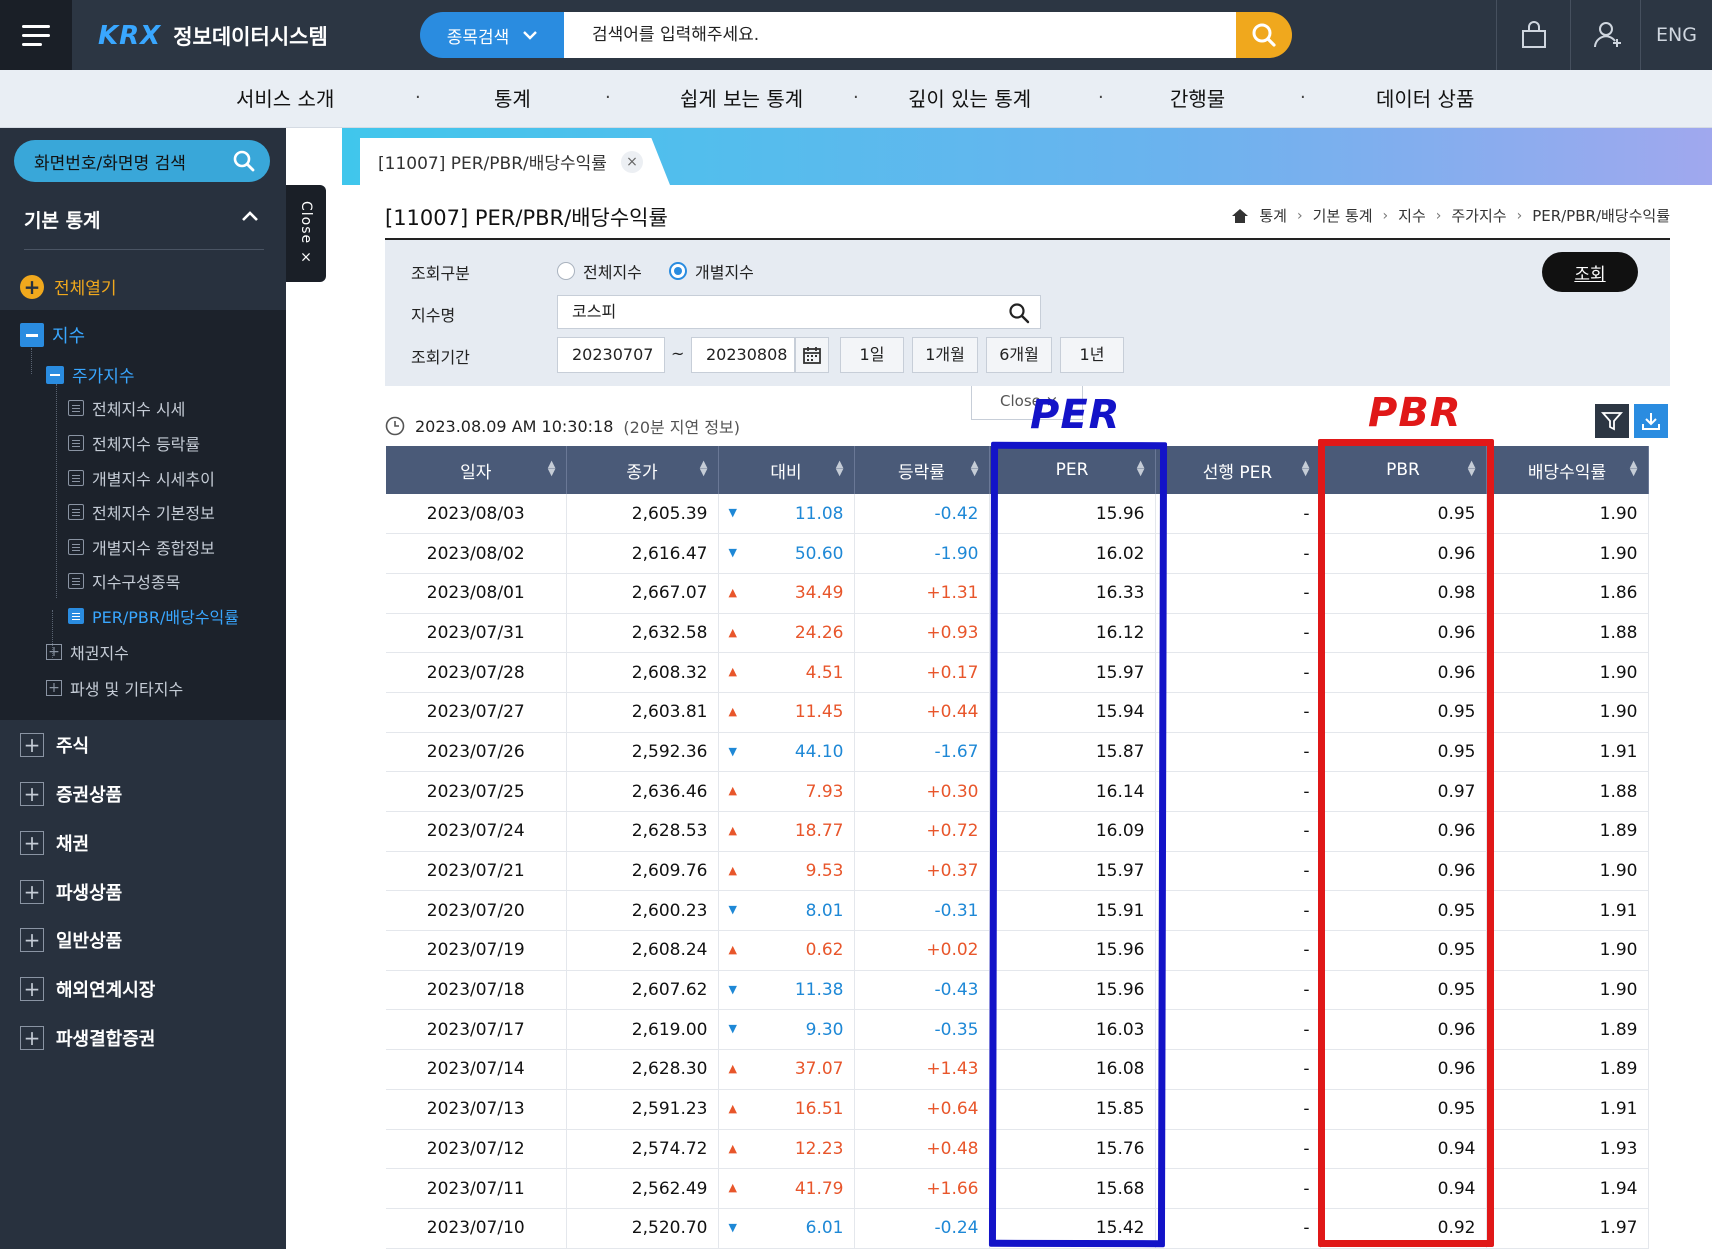  I want to click on end-date-input: 20230808, so click(743, 355).